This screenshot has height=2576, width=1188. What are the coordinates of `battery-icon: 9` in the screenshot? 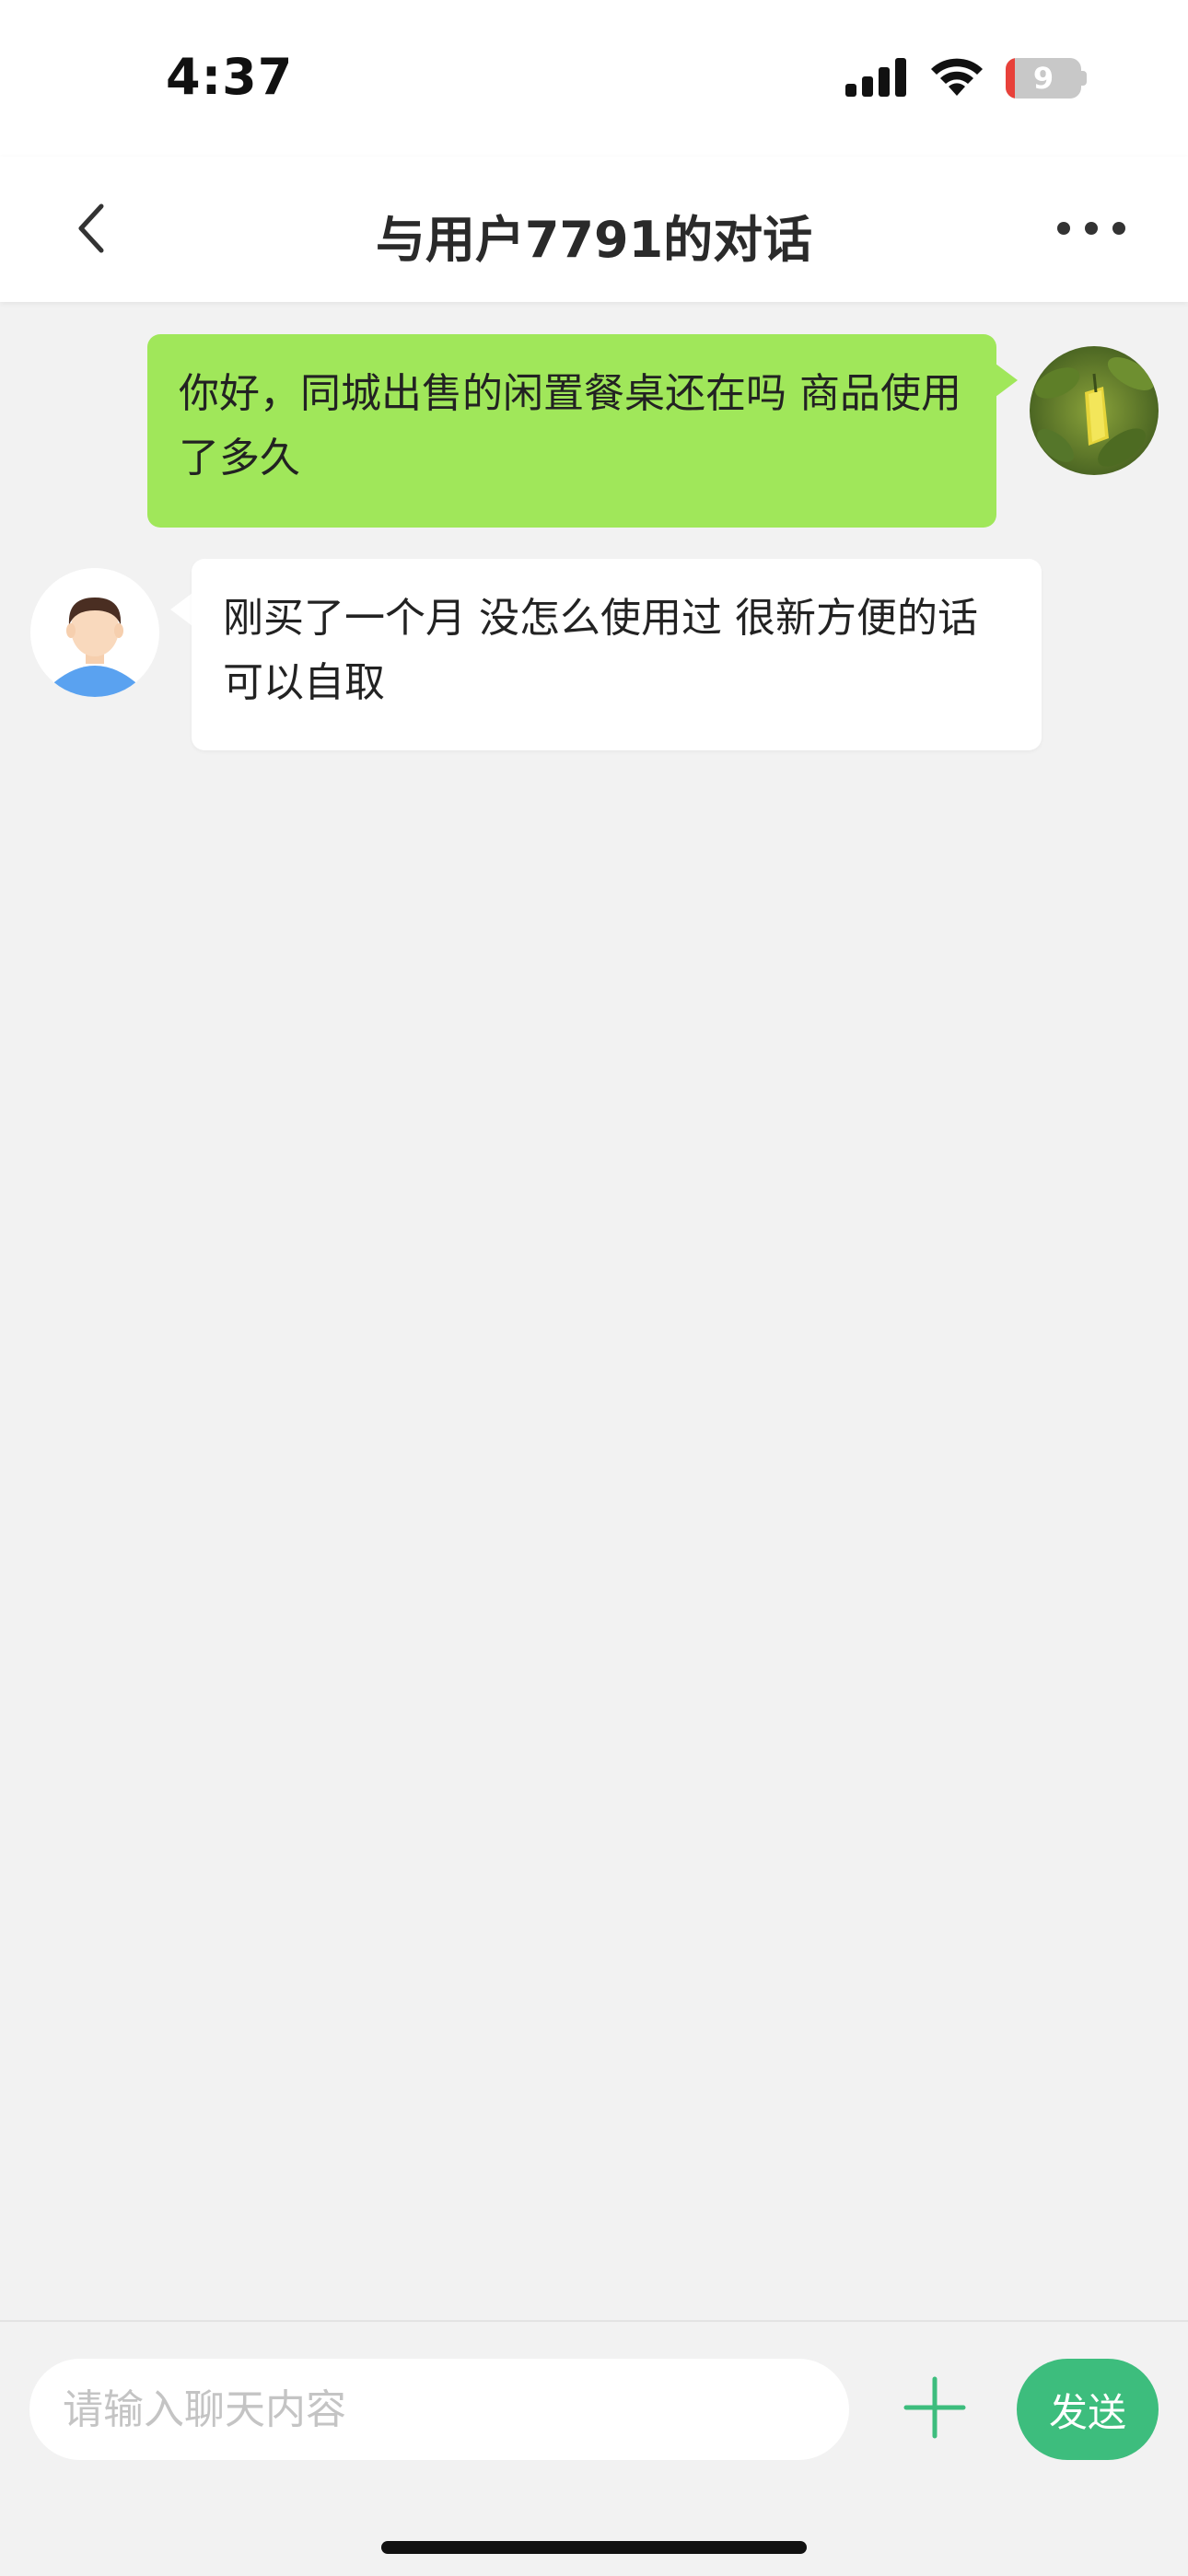 It's located at (1046, 78).